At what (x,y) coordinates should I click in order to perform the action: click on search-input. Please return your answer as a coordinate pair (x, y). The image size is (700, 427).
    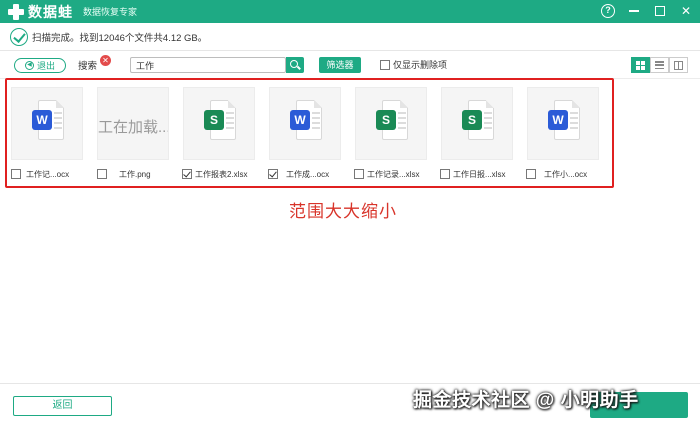
    Looking at the image, I should click on (208, 65).